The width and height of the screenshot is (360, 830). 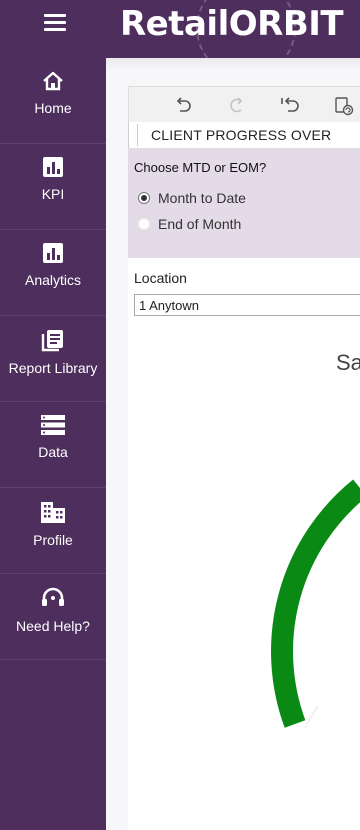 What do you see at coordinates (232, 24) in the screenshot?
I see `brand-logo: RetailORBIT` at bounding box center [232, 24].